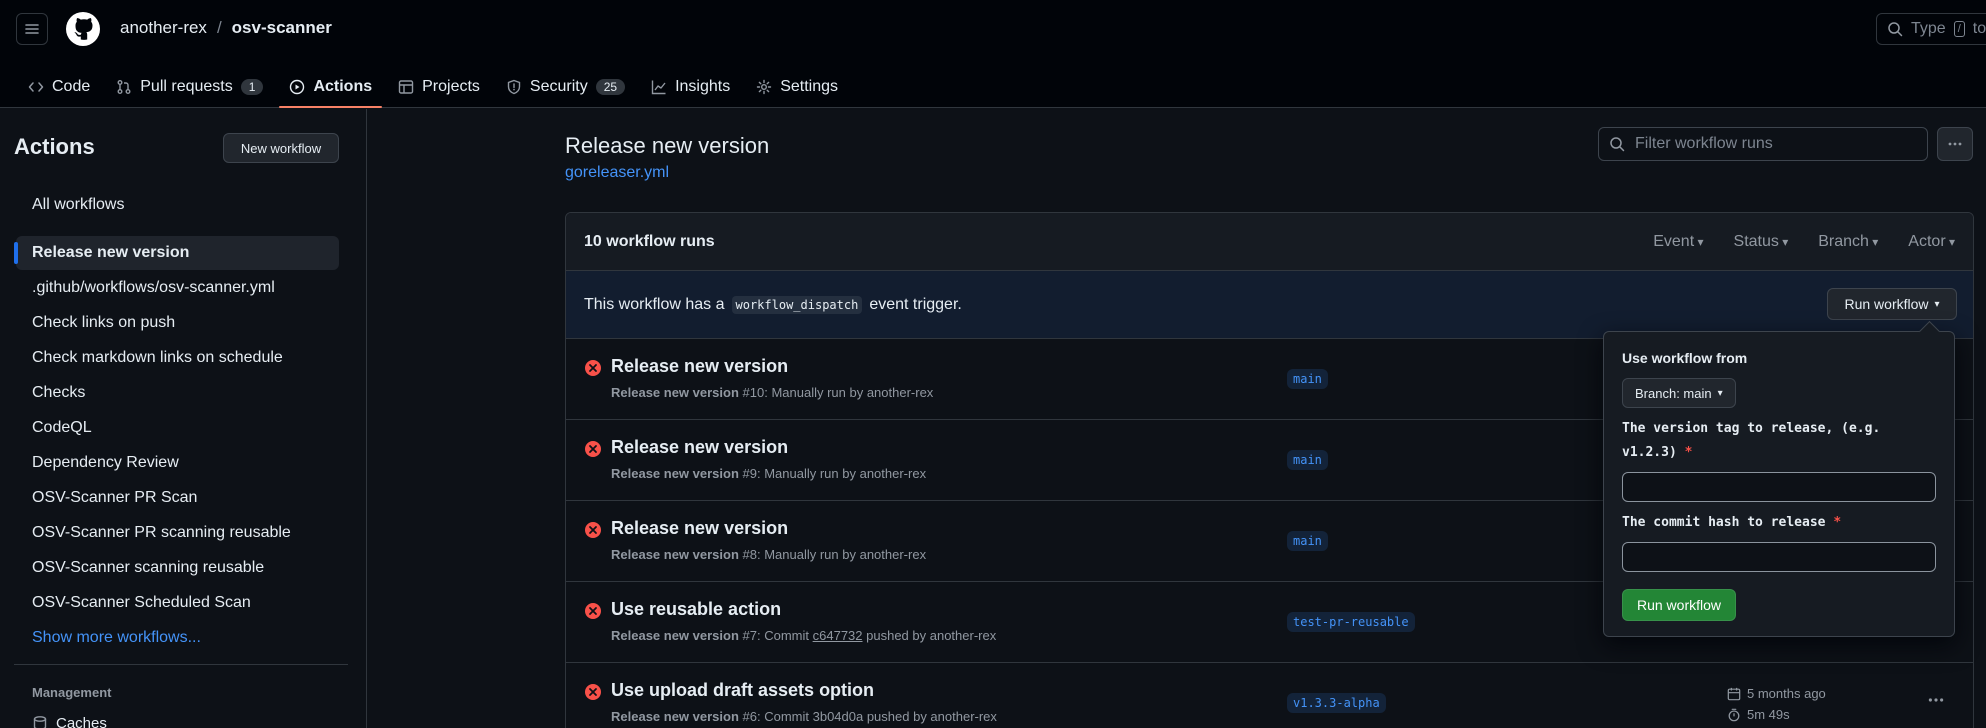 The height and width of the screenshot is (728, 1986). What do you see at coordinates (330, 87) in the screenshot?
I see `tab-actions: Actions` at bounding box center [330, 87].